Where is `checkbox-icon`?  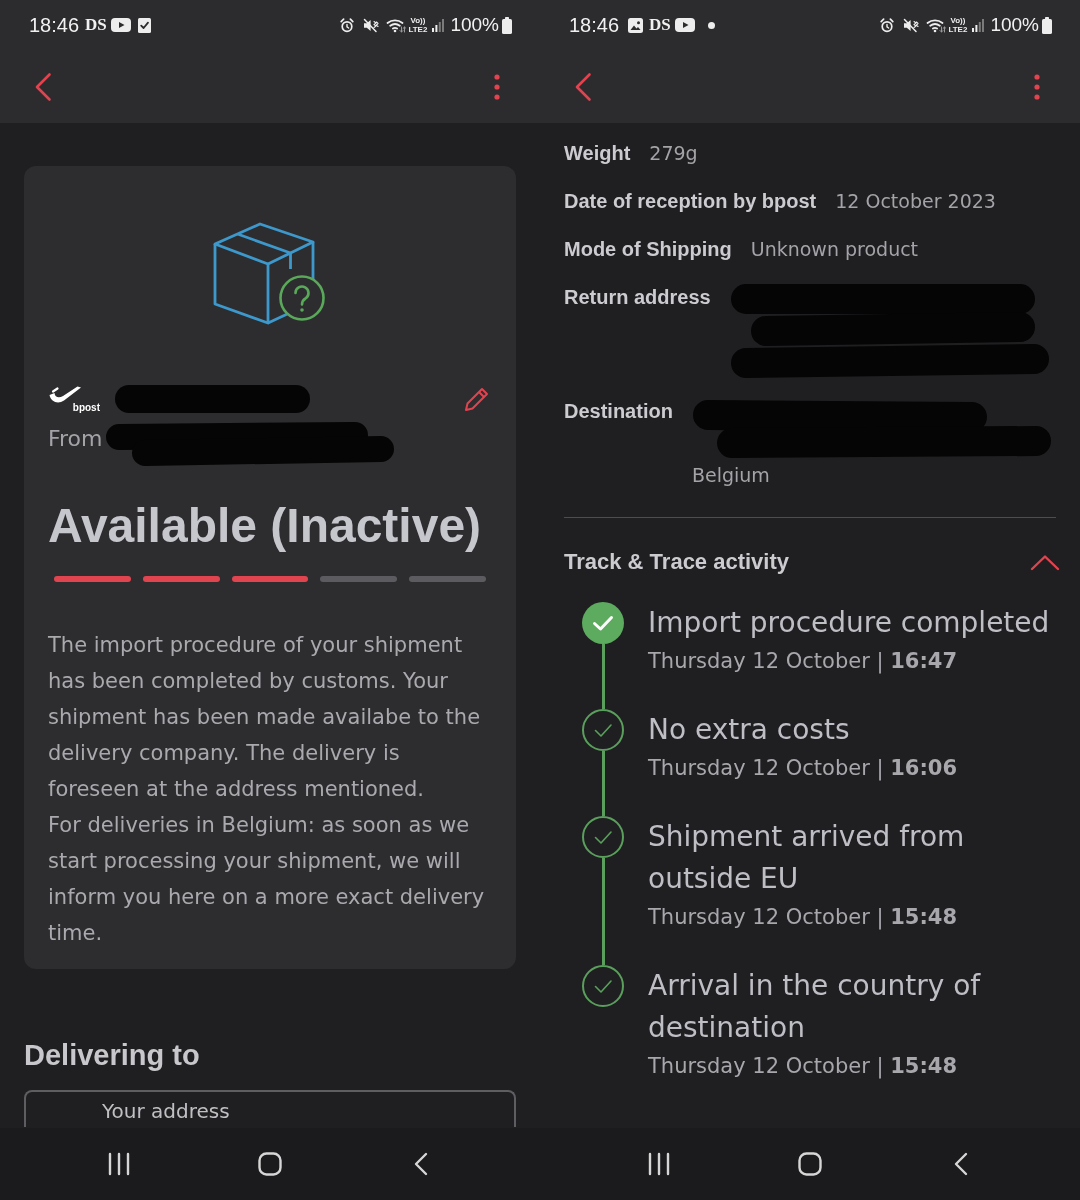 checkbox-icon is located at coordinates (144, 25).